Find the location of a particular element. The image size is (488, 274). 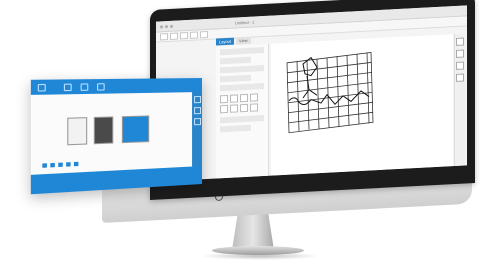

thumbnail-blue is located at coordinates (135, 129).